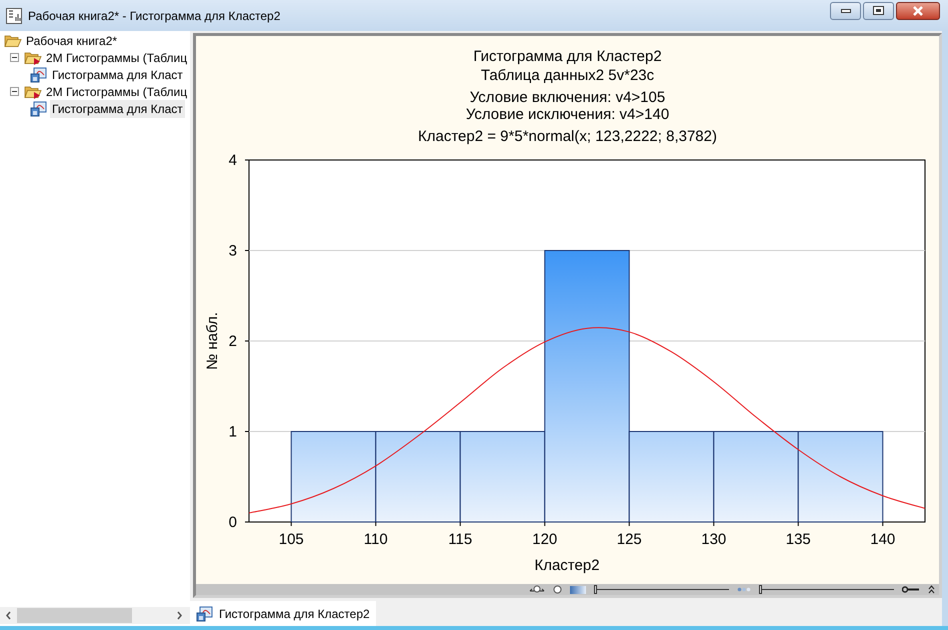 The image size is (948, 630). I want to click on y-tick-label: 4, so click(232, 160).